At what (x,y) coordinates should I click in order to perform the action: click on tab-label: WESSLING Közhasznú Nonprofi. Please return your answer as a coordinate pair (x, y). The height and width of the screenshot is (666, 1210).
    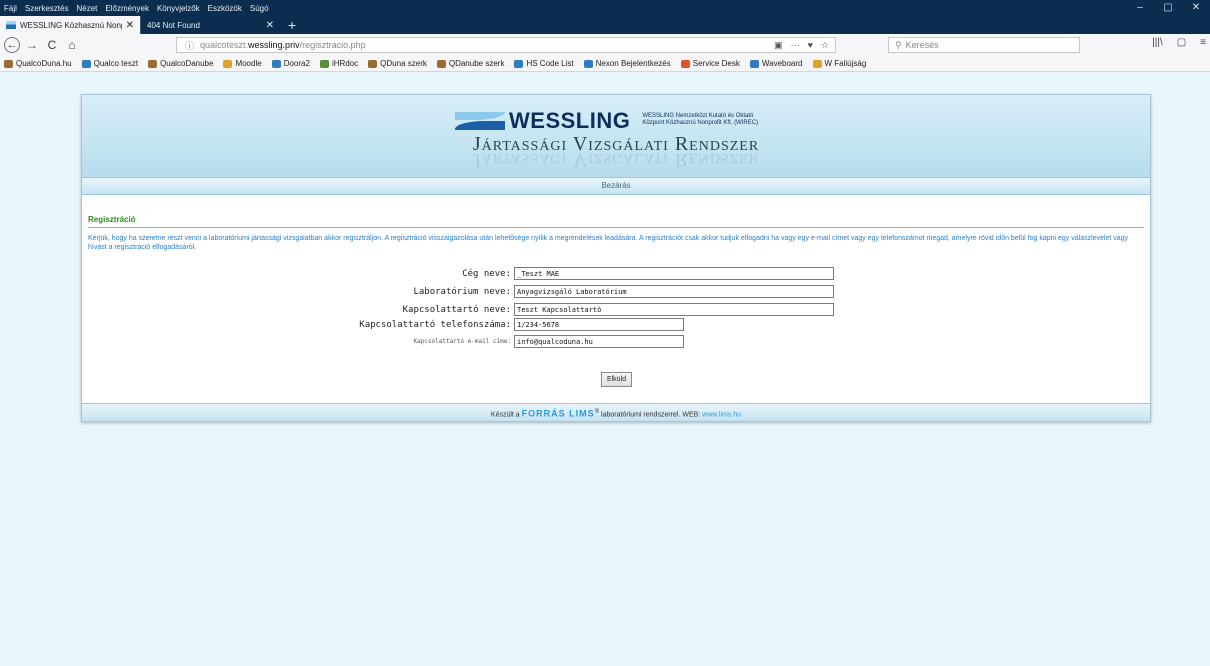
    Looking at the image, I should click on (71, 25).